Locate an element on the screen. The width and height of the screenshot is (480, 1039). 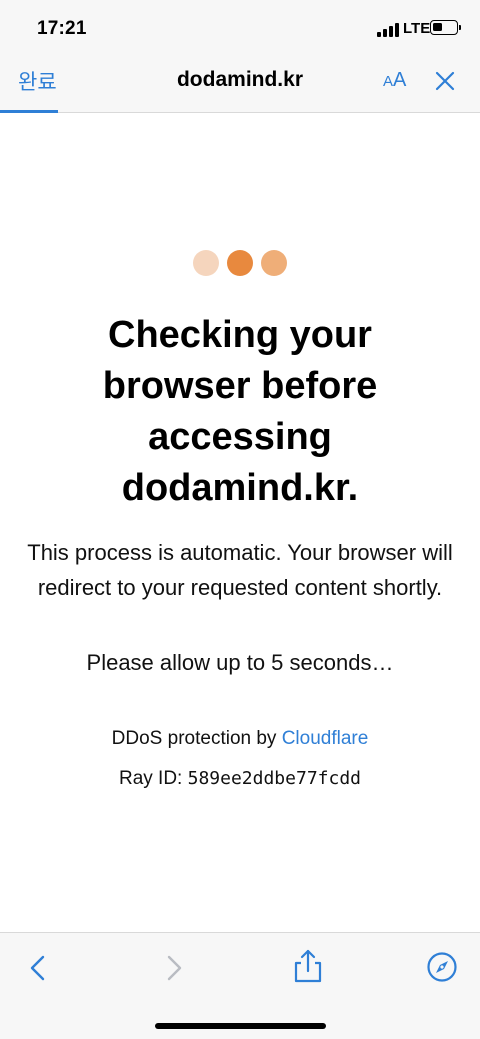
ddos-prefix: DDoS protection by is located at coordinates (196, 738).